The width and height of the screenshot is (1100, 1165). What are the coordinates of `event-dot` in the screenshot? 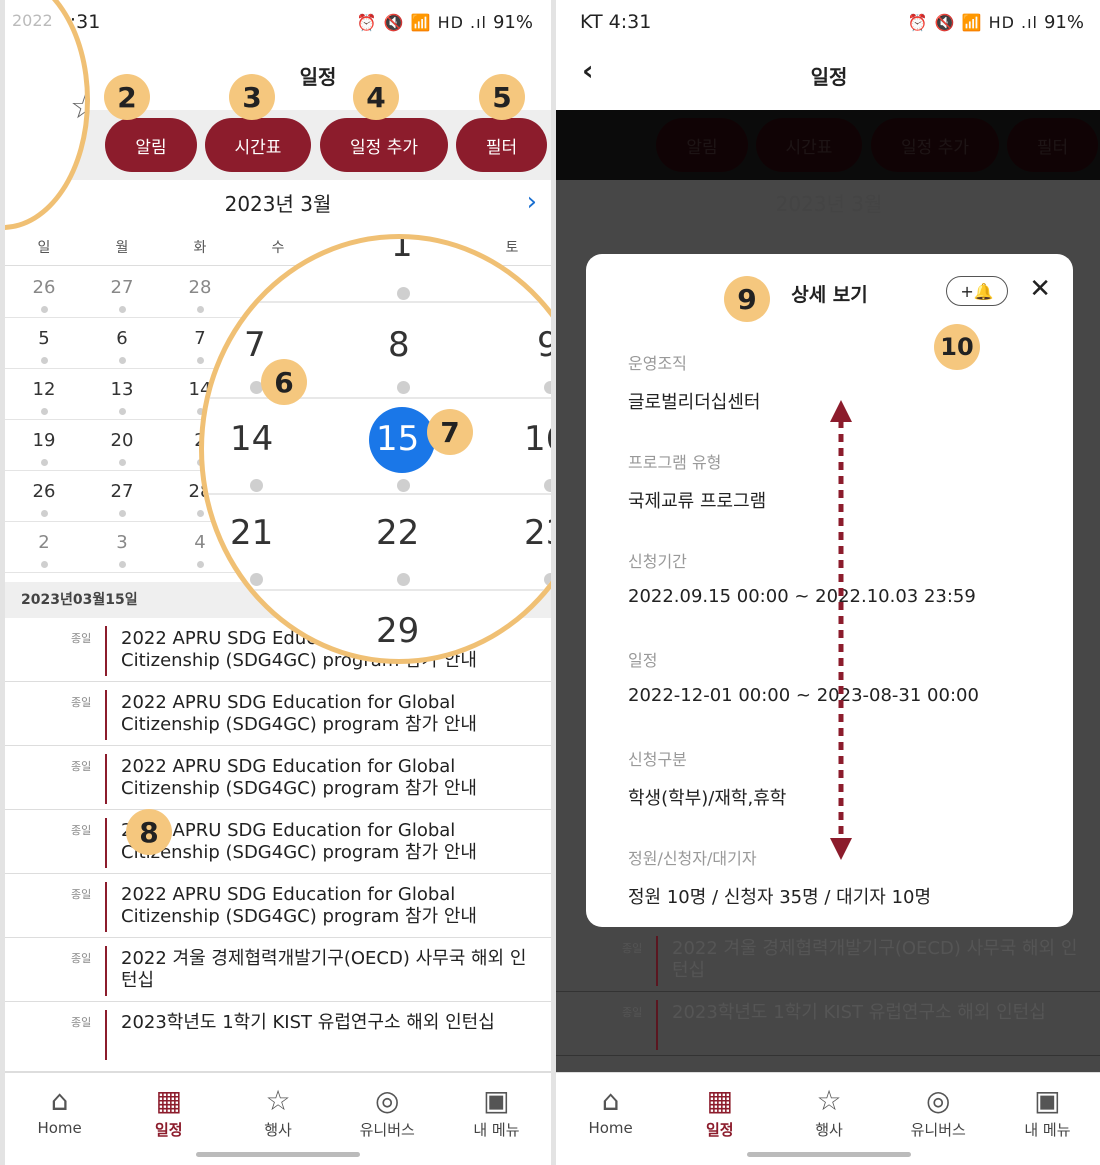 It's located at (403, 293).